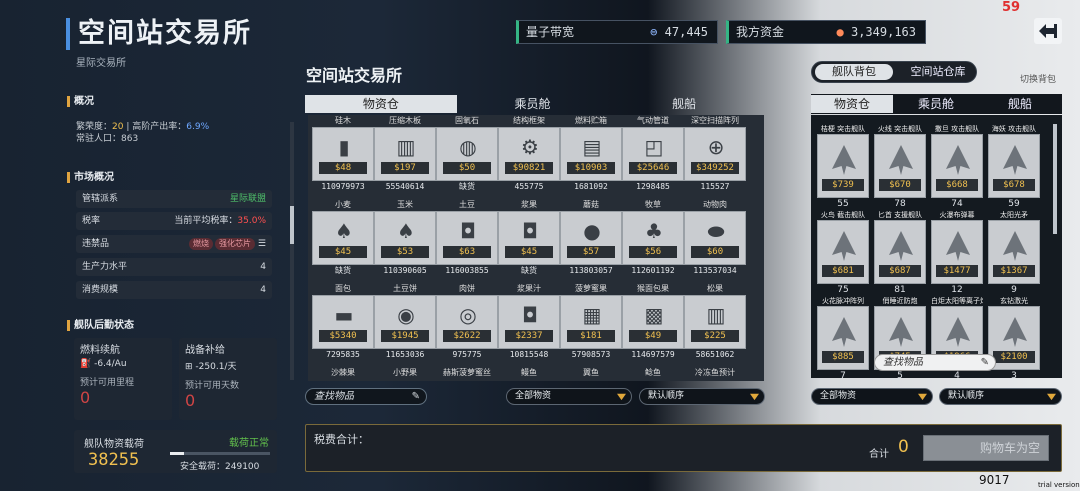 Image resolution: width=1080 pixels, height=491 pixels. I want to click on exchange-item: 固氧石 ◍ $50 缺货, so click(467, 154).